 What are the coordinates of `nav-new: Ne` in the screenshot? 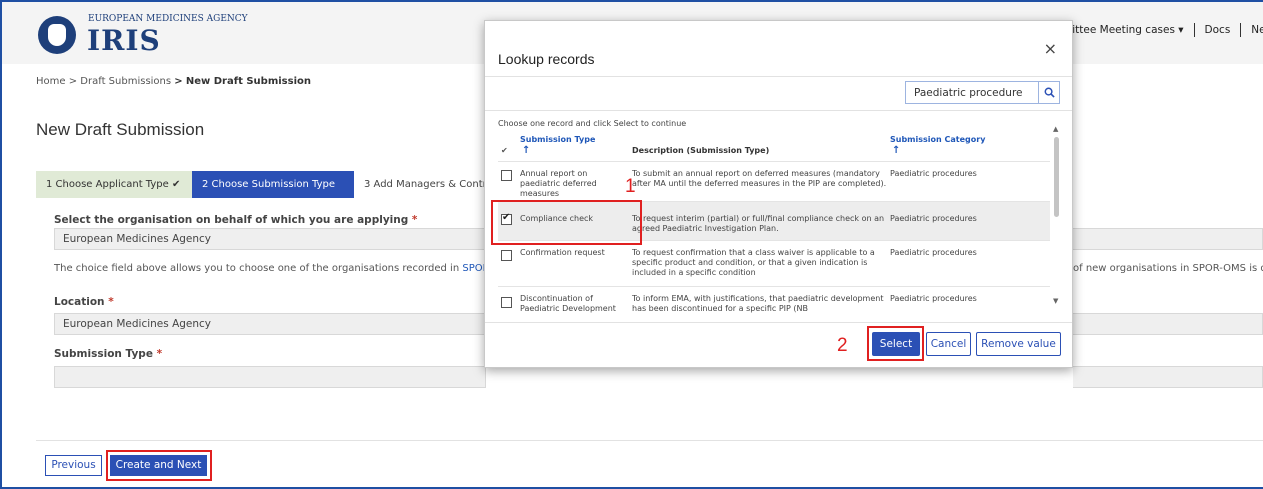 It's located at (1257, 30).